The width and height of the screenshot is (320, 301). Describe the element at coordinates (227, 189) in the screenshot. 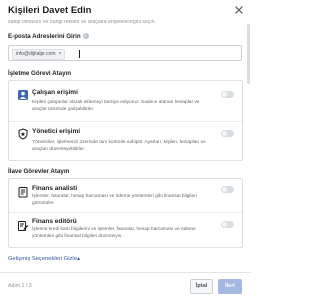

I see `finance-analyst-toggle` at that location.